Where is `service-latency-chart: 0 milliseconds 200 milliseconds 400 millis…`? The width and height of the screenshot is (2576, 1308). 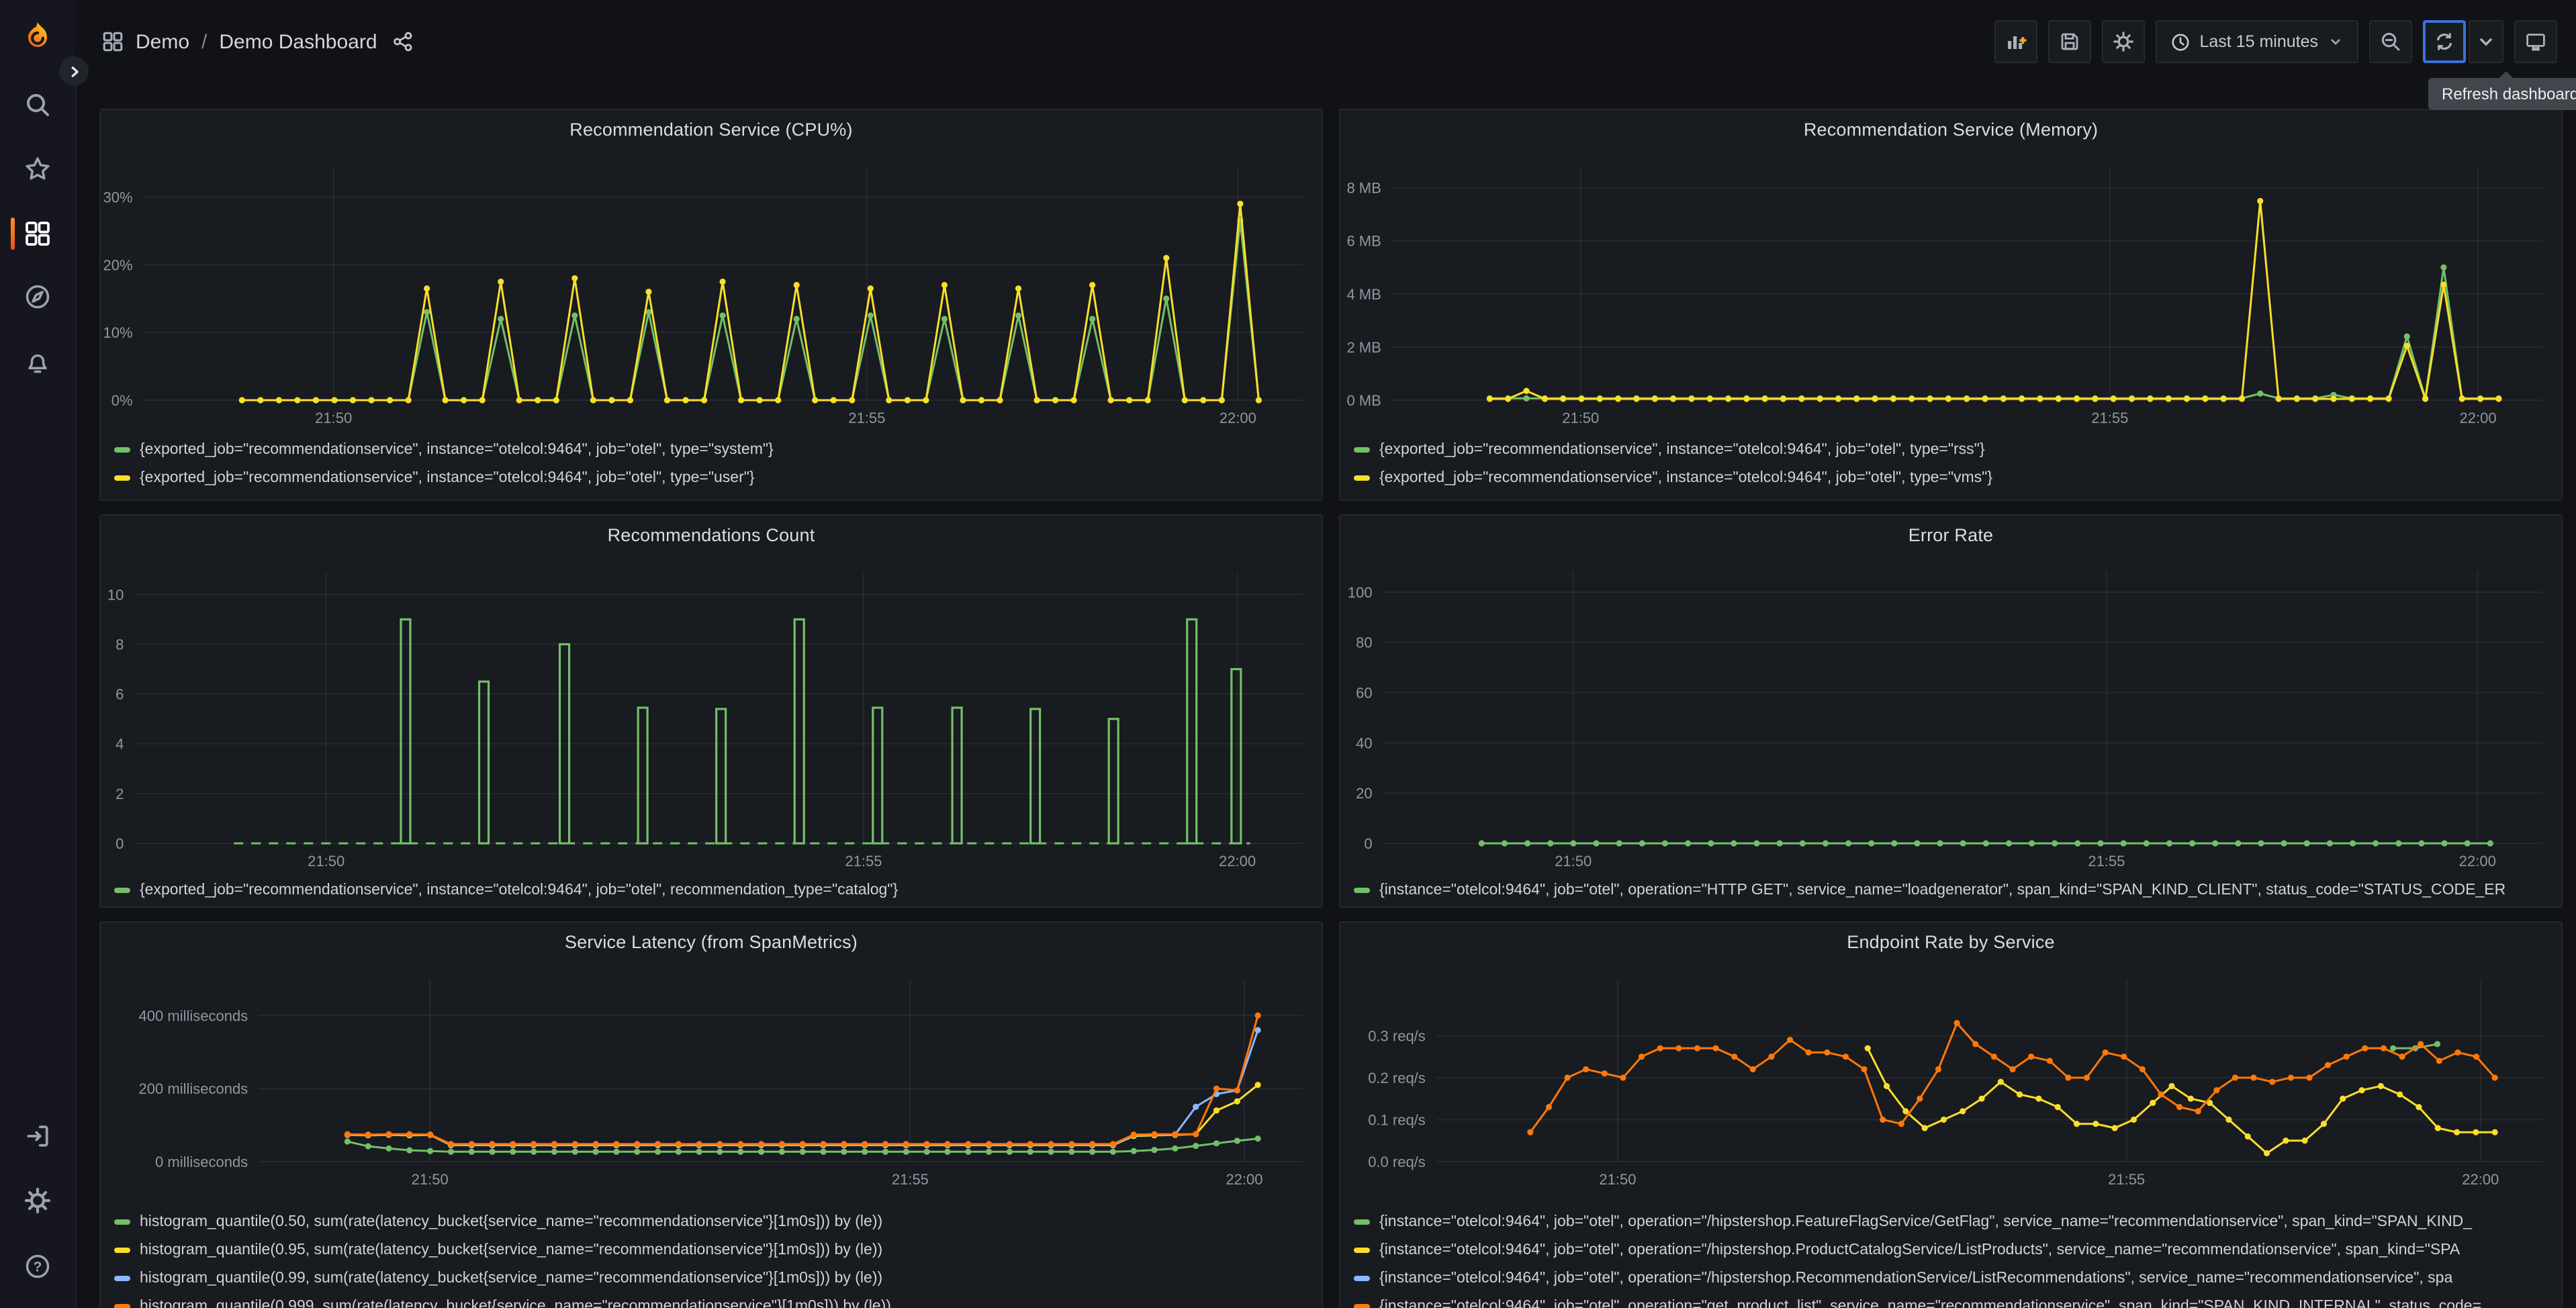
service-latency-chart: 0 milliseconds 200 milliseconds 400 millis… is located at coordinates (711, 1079).